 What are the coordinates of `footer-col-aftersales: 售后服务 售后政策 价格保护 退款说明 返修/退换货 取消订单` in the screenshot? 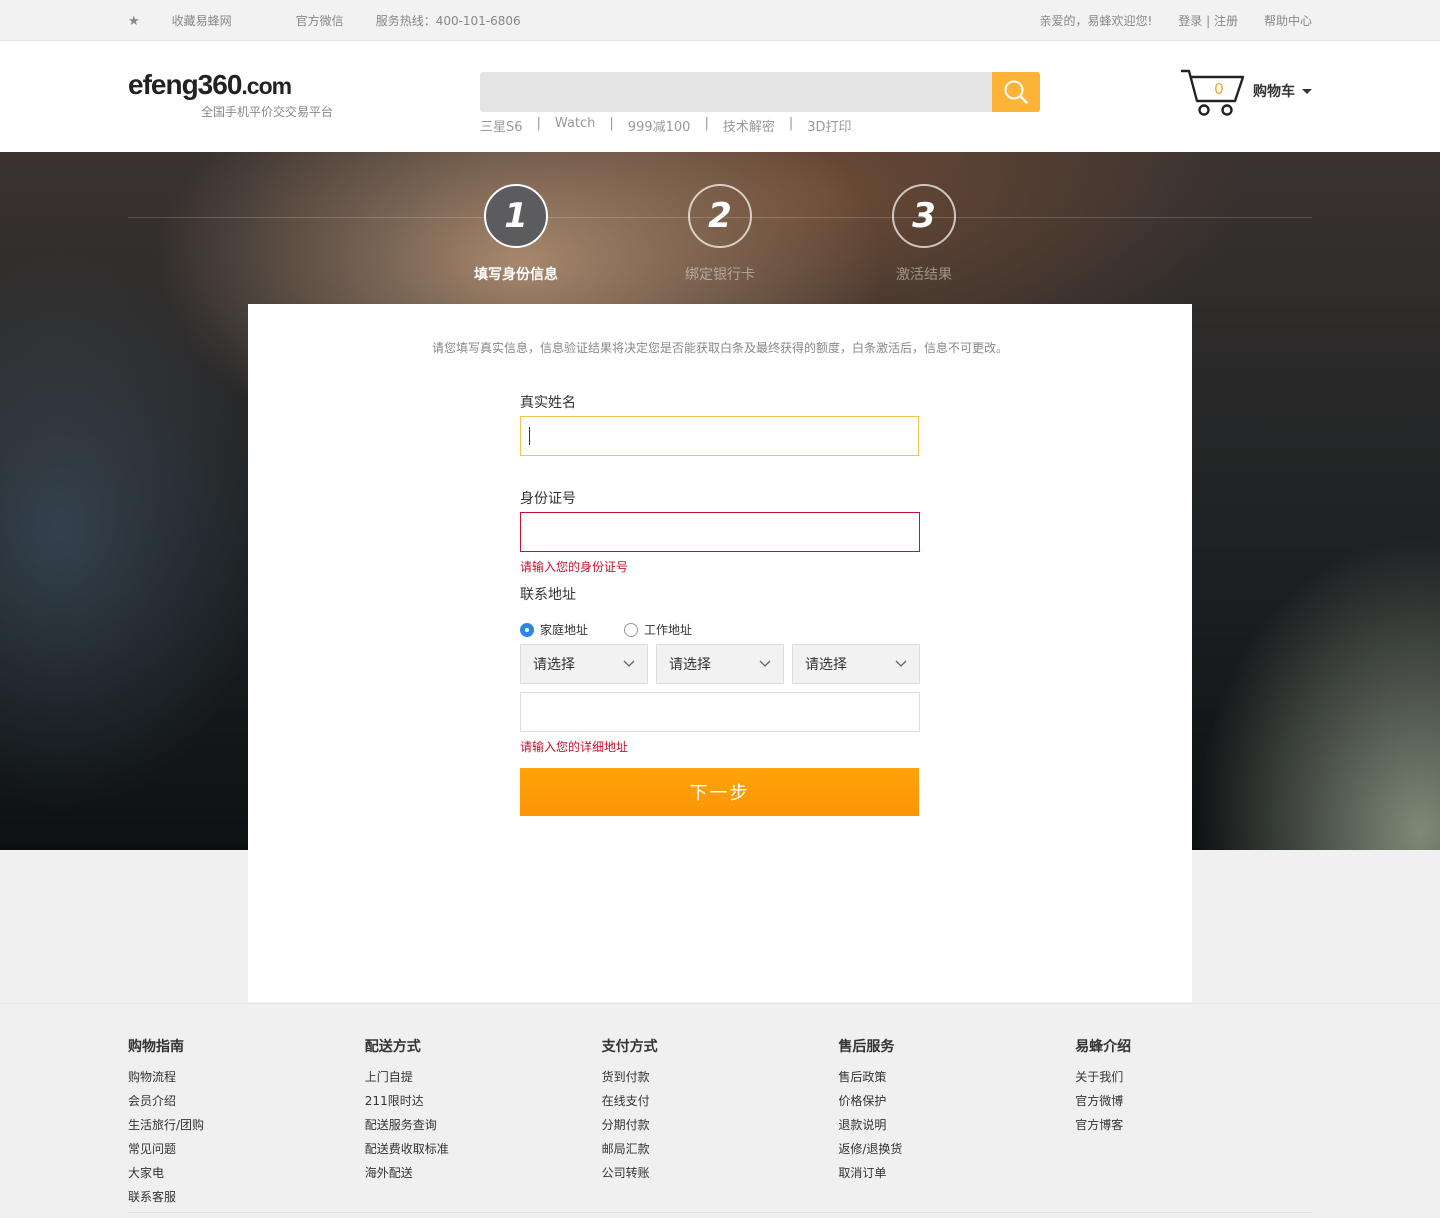 It's located at (956, 1122).